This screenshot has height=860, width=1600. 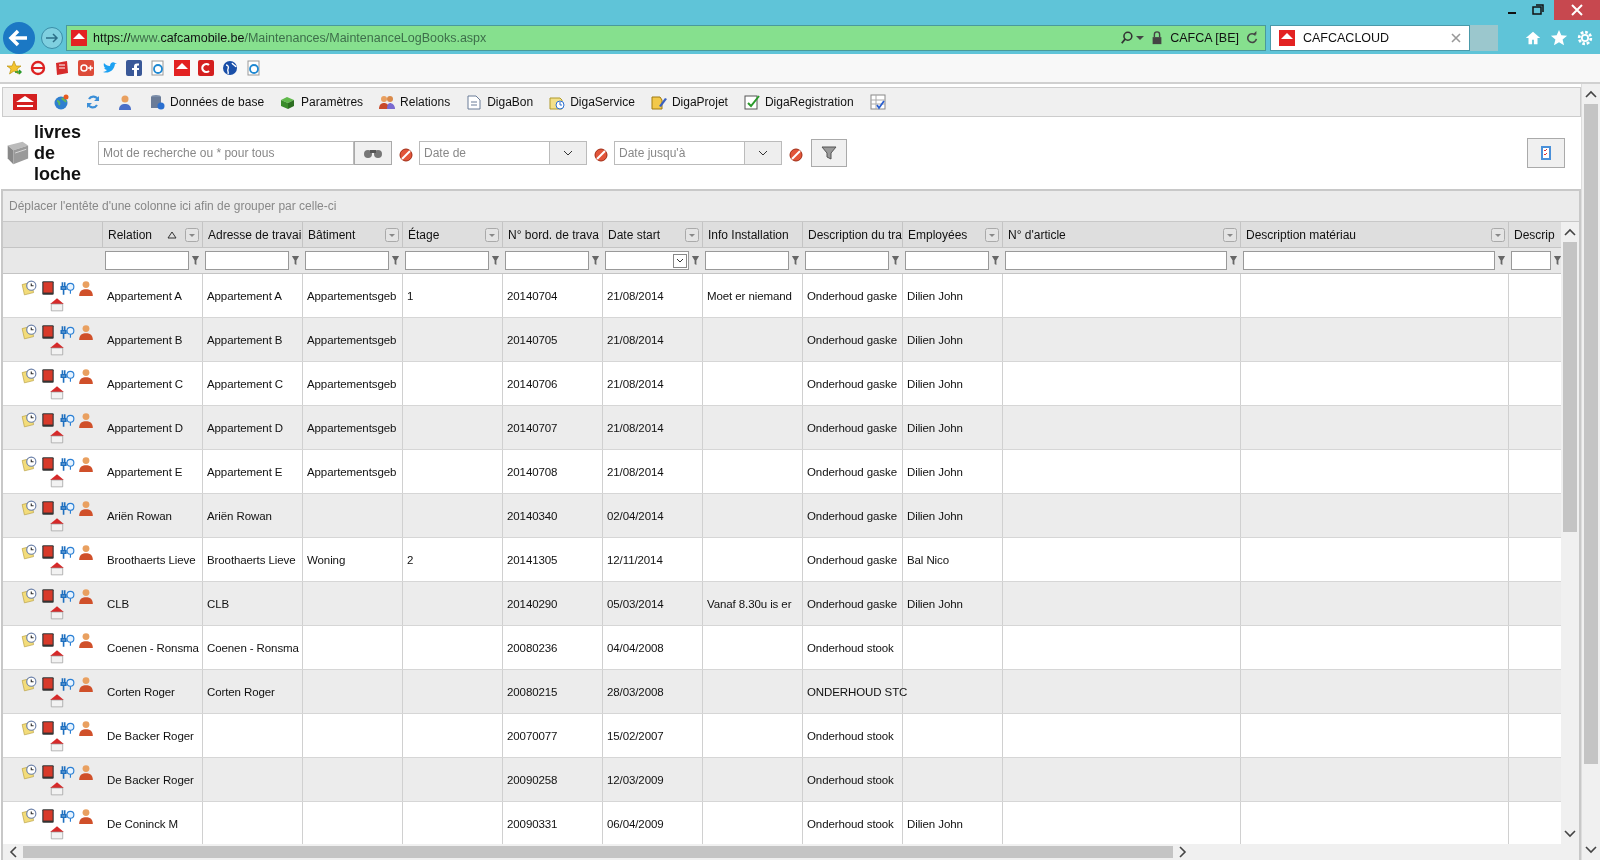 I want to click on google-plus-icon, so click(x=86, y=68).